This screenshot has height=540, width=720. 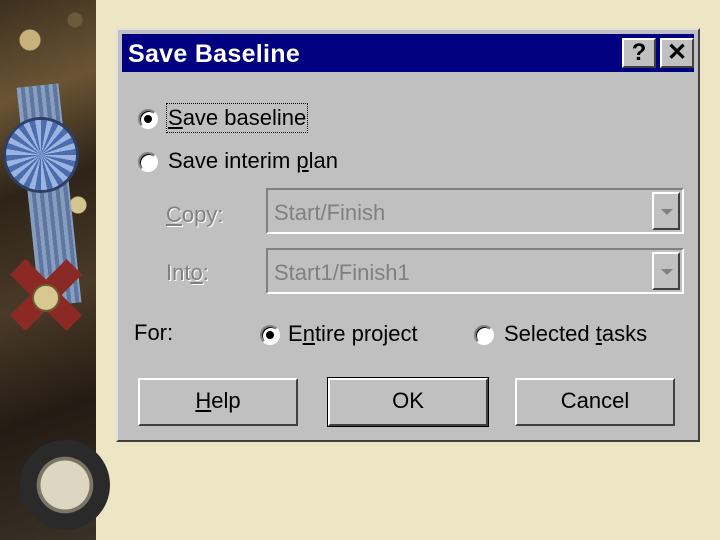 What do you see at coordinates (475, 211) in the screenshot?
I see `copy-dropdown: Start/Finish` at bounding box center [475, 211].